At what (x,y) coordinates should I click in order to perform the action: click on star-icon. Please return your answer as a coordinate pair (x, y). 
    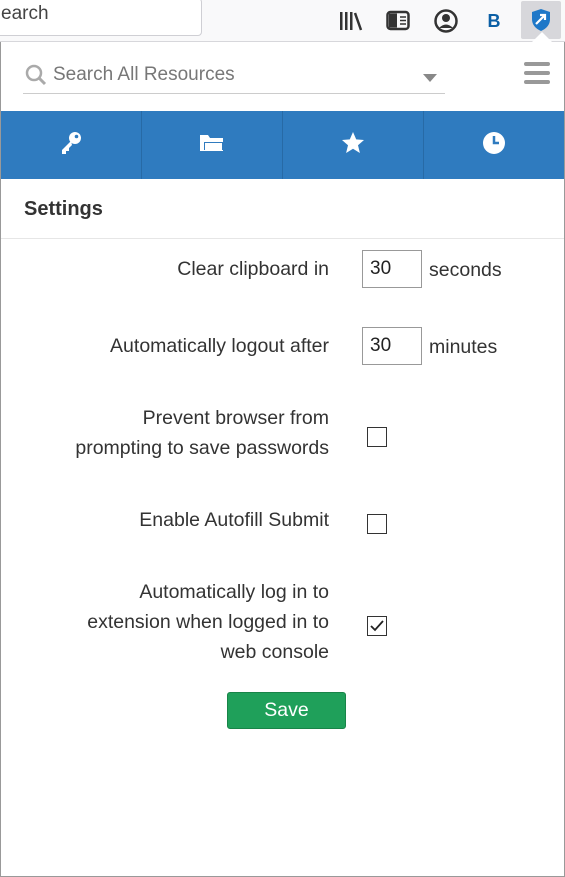
    Looking at the image, I should click on (353, 145).